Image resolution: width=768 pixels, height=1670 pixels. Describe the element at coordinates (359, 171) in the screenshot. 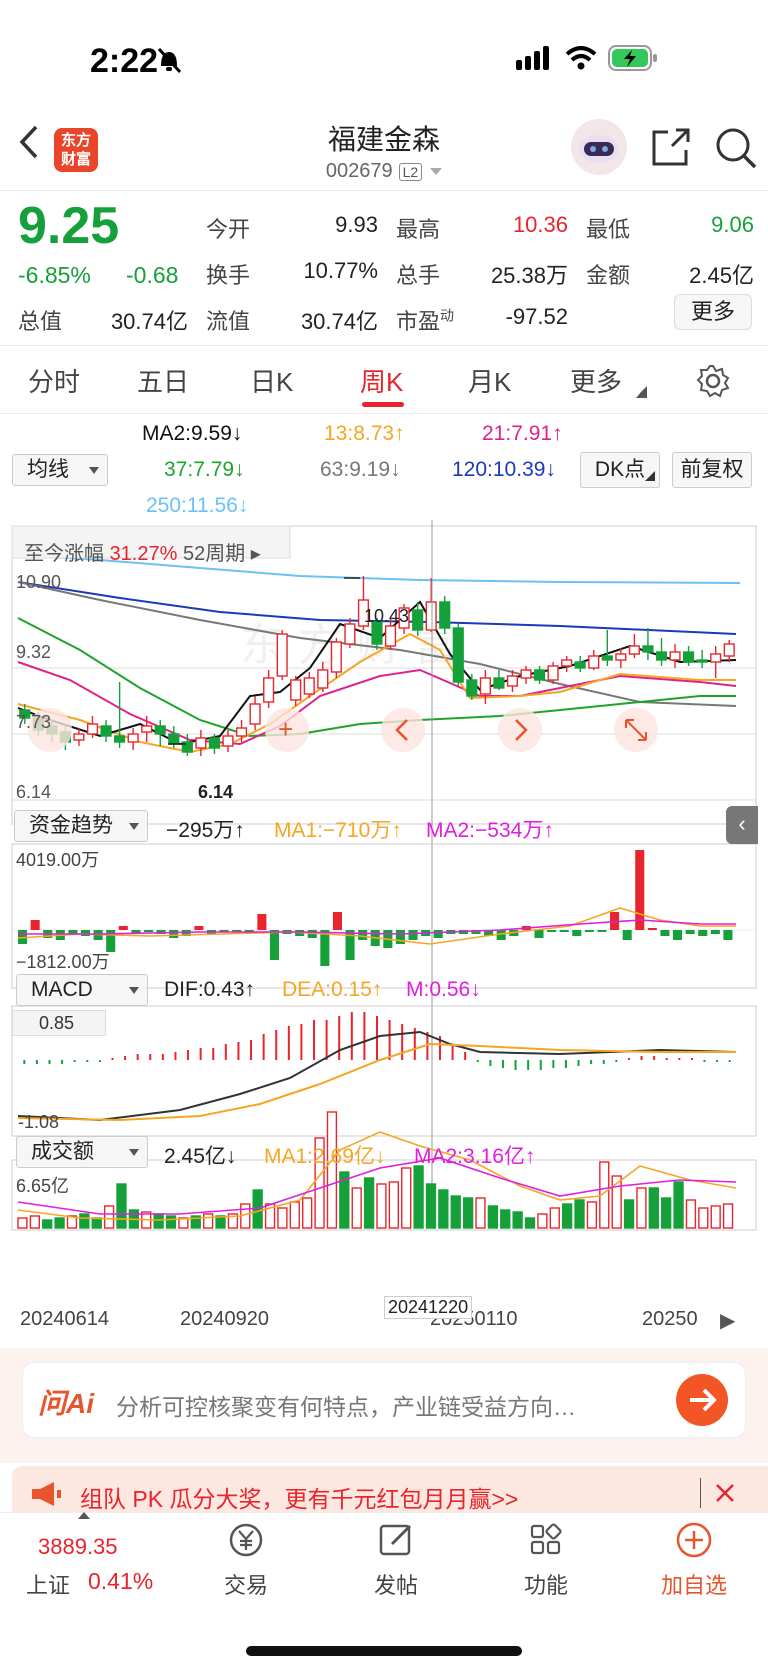

I see `stock-code: 002679` at that location.